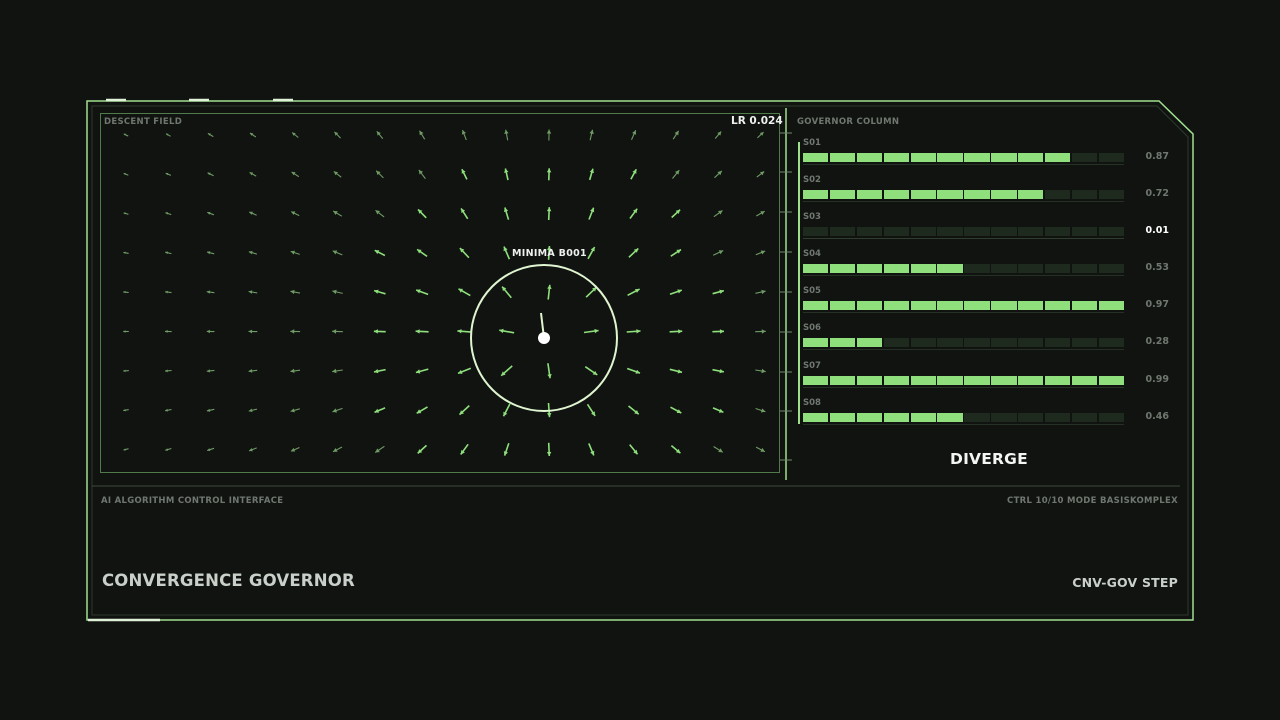 This screenshot has width=1280, height=720. What do you see at coordinates (1157, 156) in the screenshot?
I see `slot-value: 0.87` at bounding box center [1157, 156].